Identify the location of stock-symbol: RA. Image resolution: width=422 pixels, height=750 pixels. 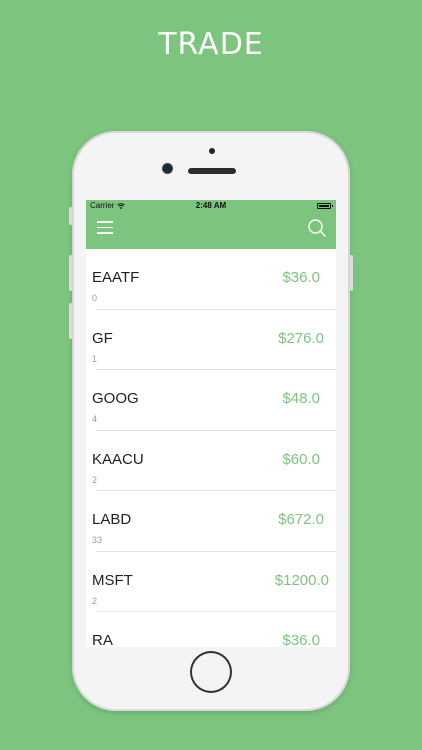
(102, 639).